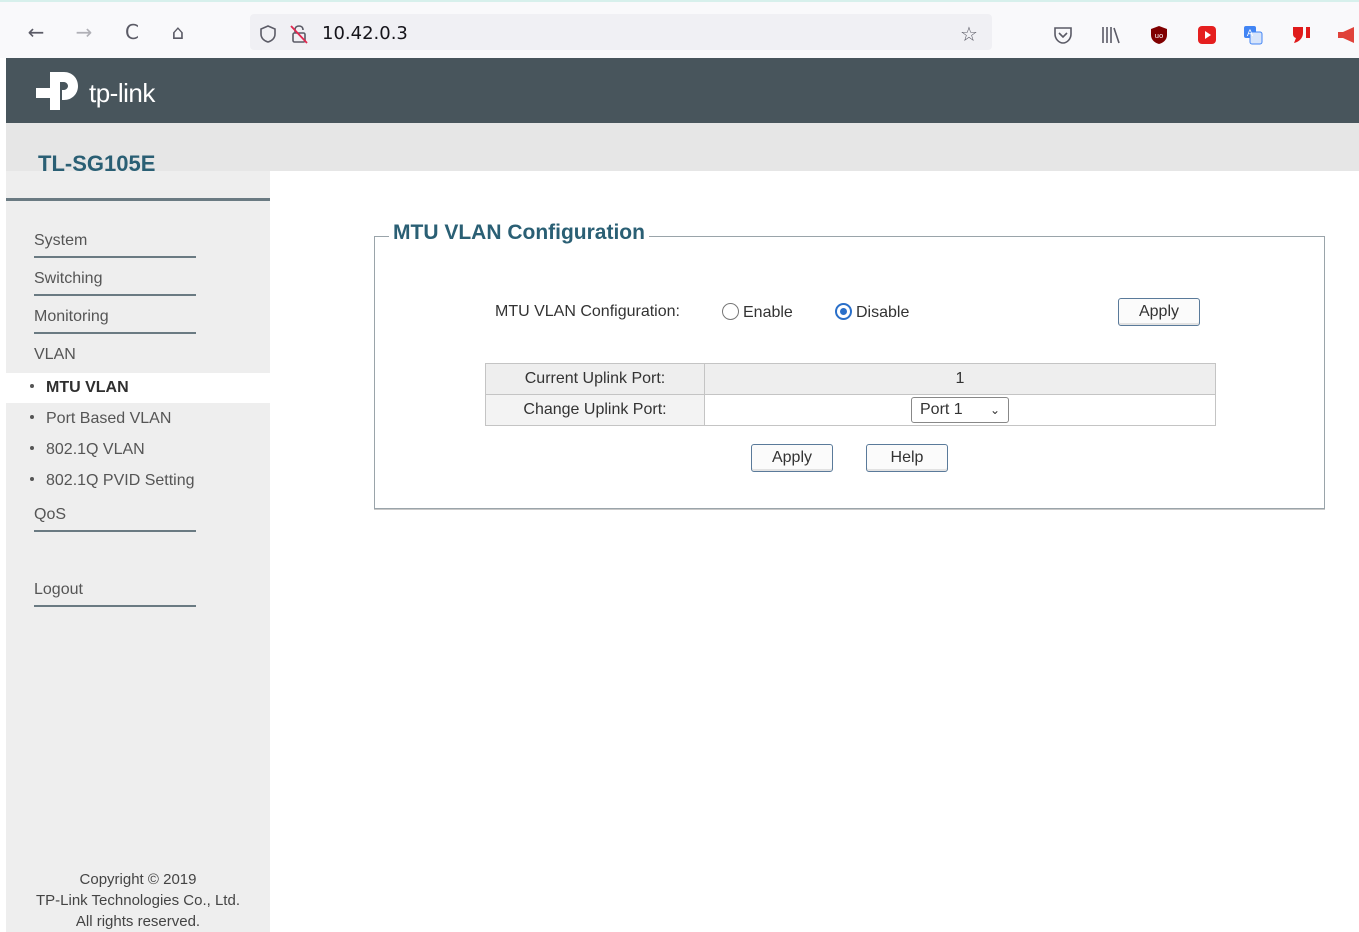  Describe the element at coordinates (87, 387) in the screenshot. I see `sidebar-subitem-label: MTU VLAN` at that location.